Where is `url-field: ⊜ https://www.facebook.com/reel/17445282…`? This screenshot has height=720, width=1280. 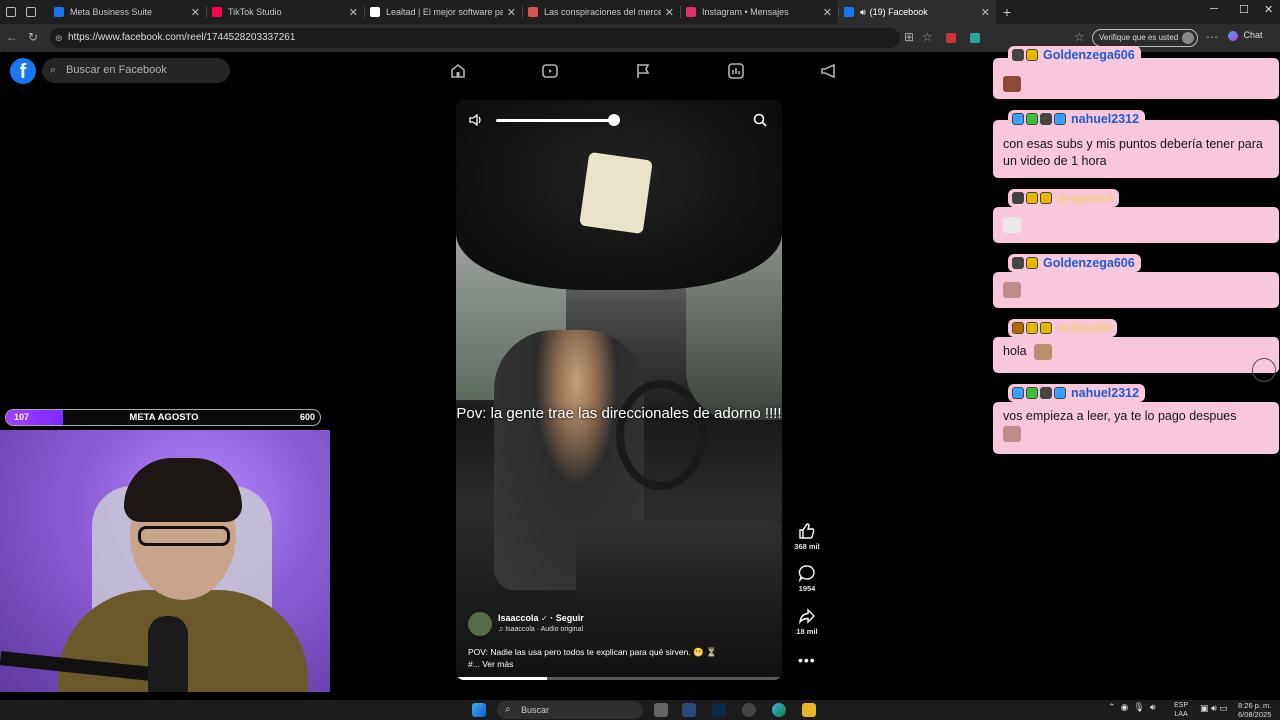
url-field: ⊜ https://www.facebook.com/reel/17445282… is located at coordinates (475, 38).